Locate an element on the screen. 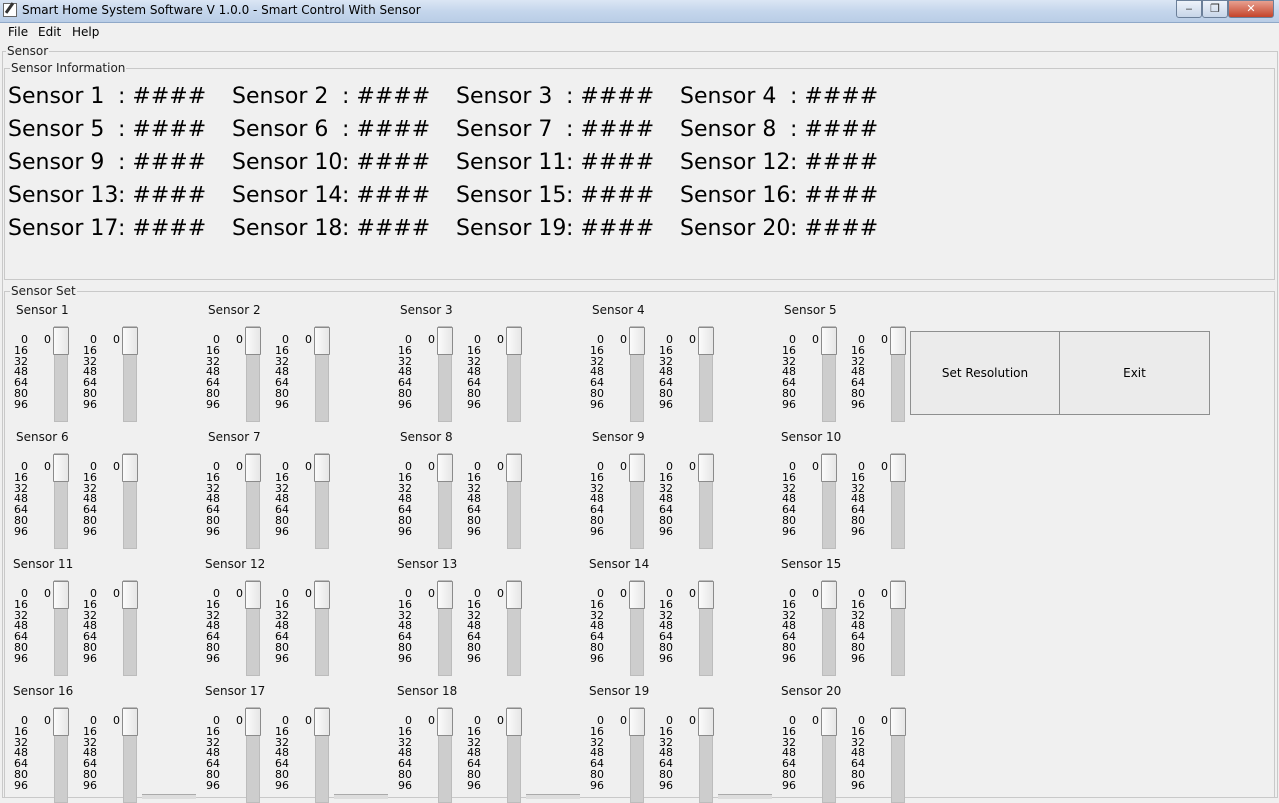 This screenshot has height=803, width=1279. sensor-set-label: Sensor 16 is located at coordinates (43, 691).